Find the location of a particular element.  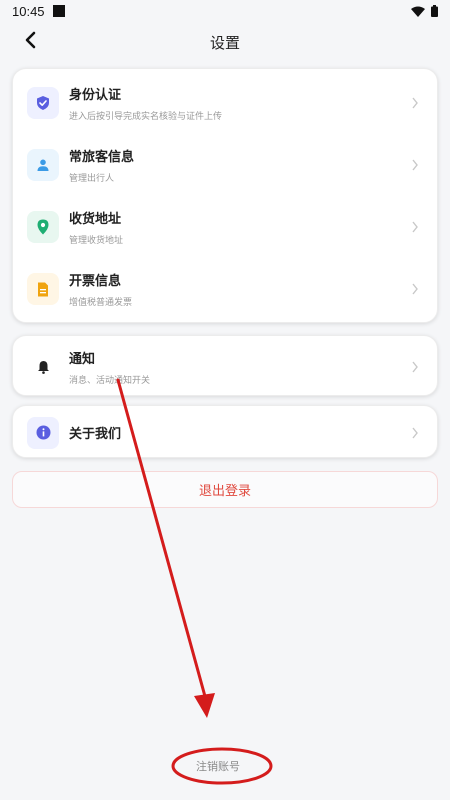

document-icon is located at coordinates (43, 289).